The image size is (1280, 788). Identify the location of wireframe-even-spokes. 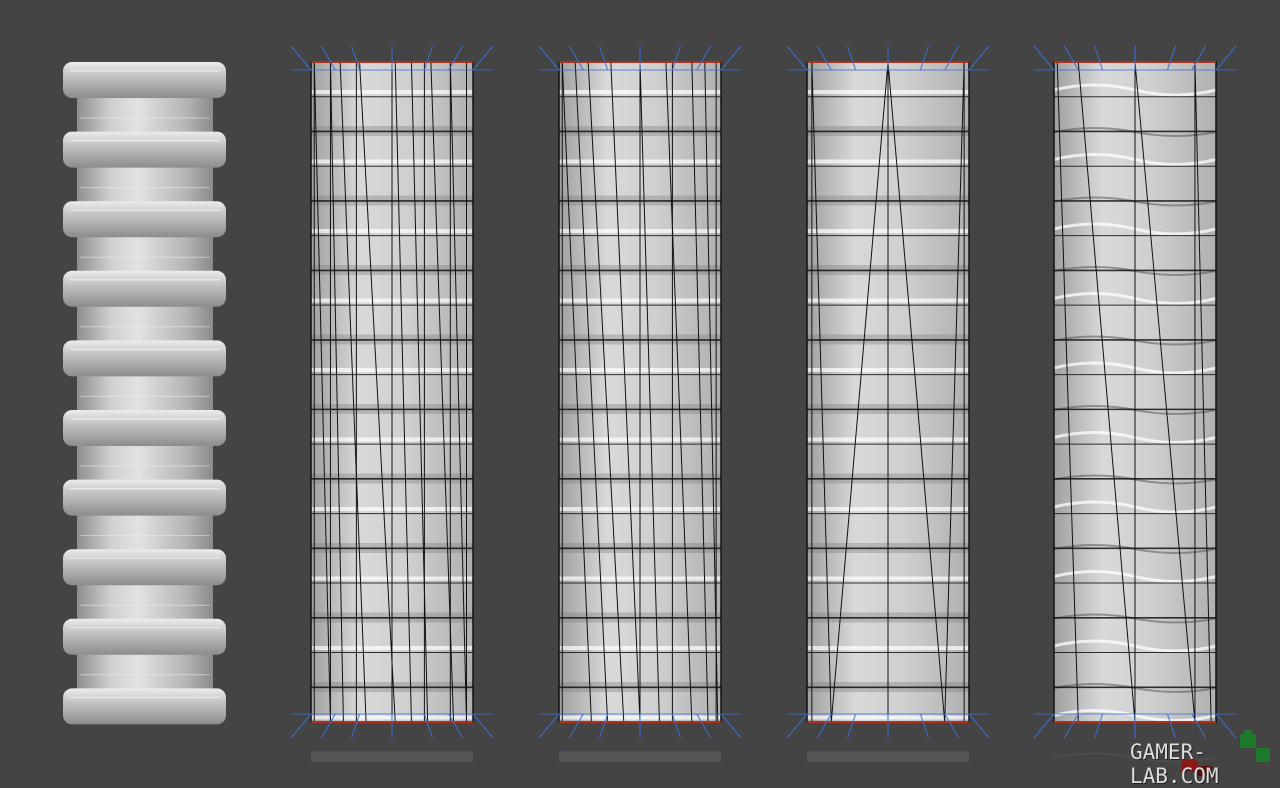
(392, 403).